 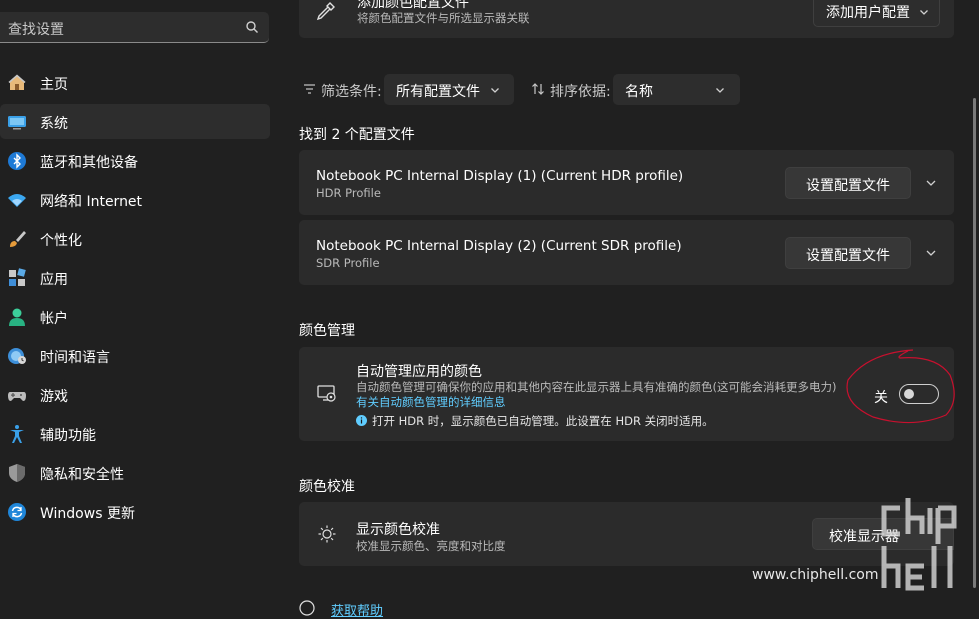 What do you see at coordinates (17, 317) in the screenshot?
I see `account-icon` at bounding box center [17, 317].